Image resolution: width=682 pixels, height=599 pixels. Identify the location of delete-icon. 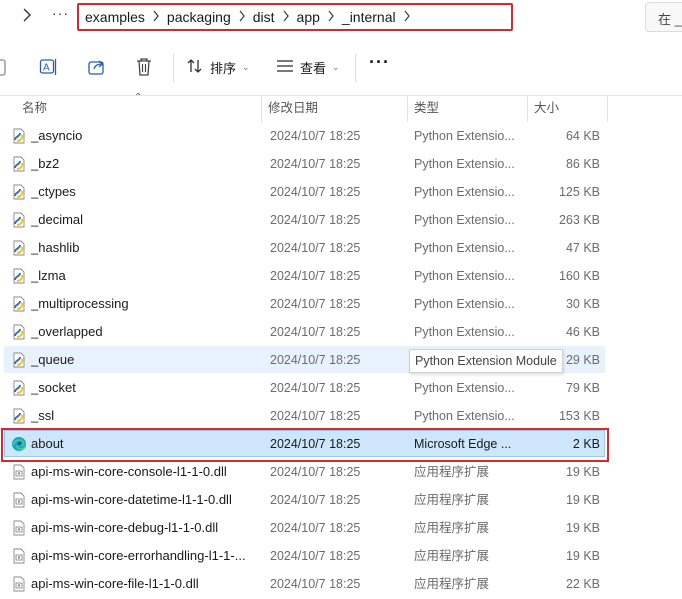
(145, 67).